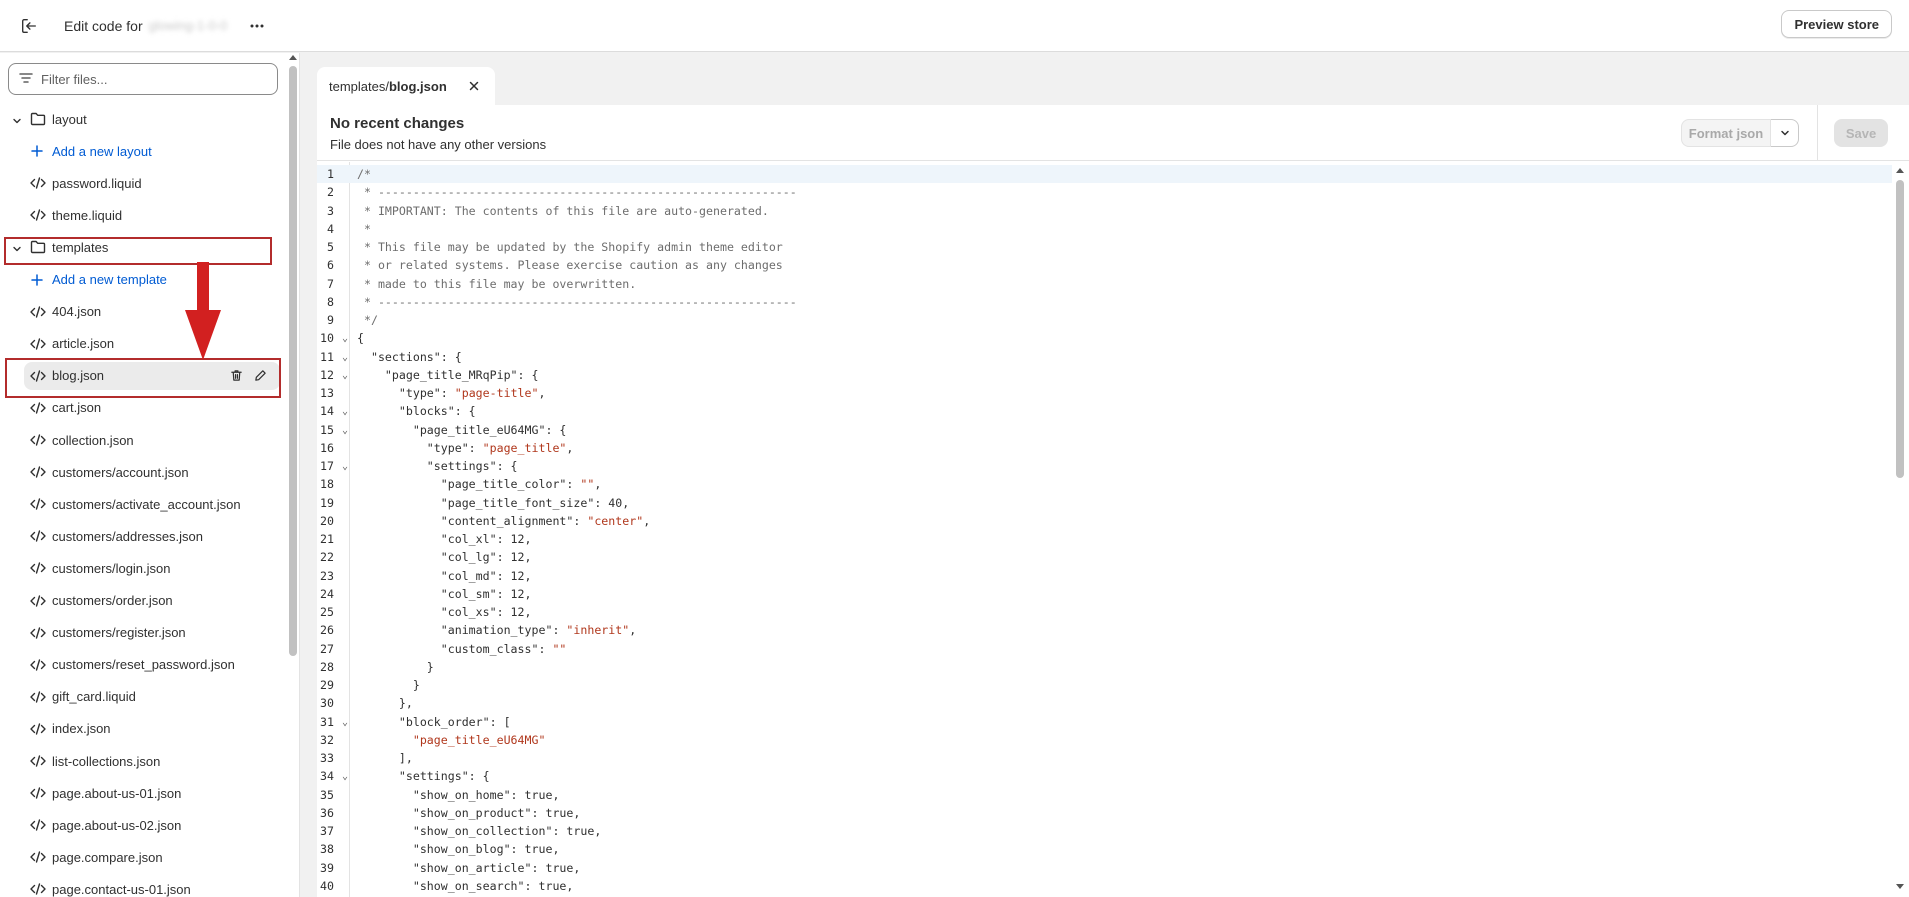  I want to click on file-customers-account-json: customers/account.json, so click(142, 472).